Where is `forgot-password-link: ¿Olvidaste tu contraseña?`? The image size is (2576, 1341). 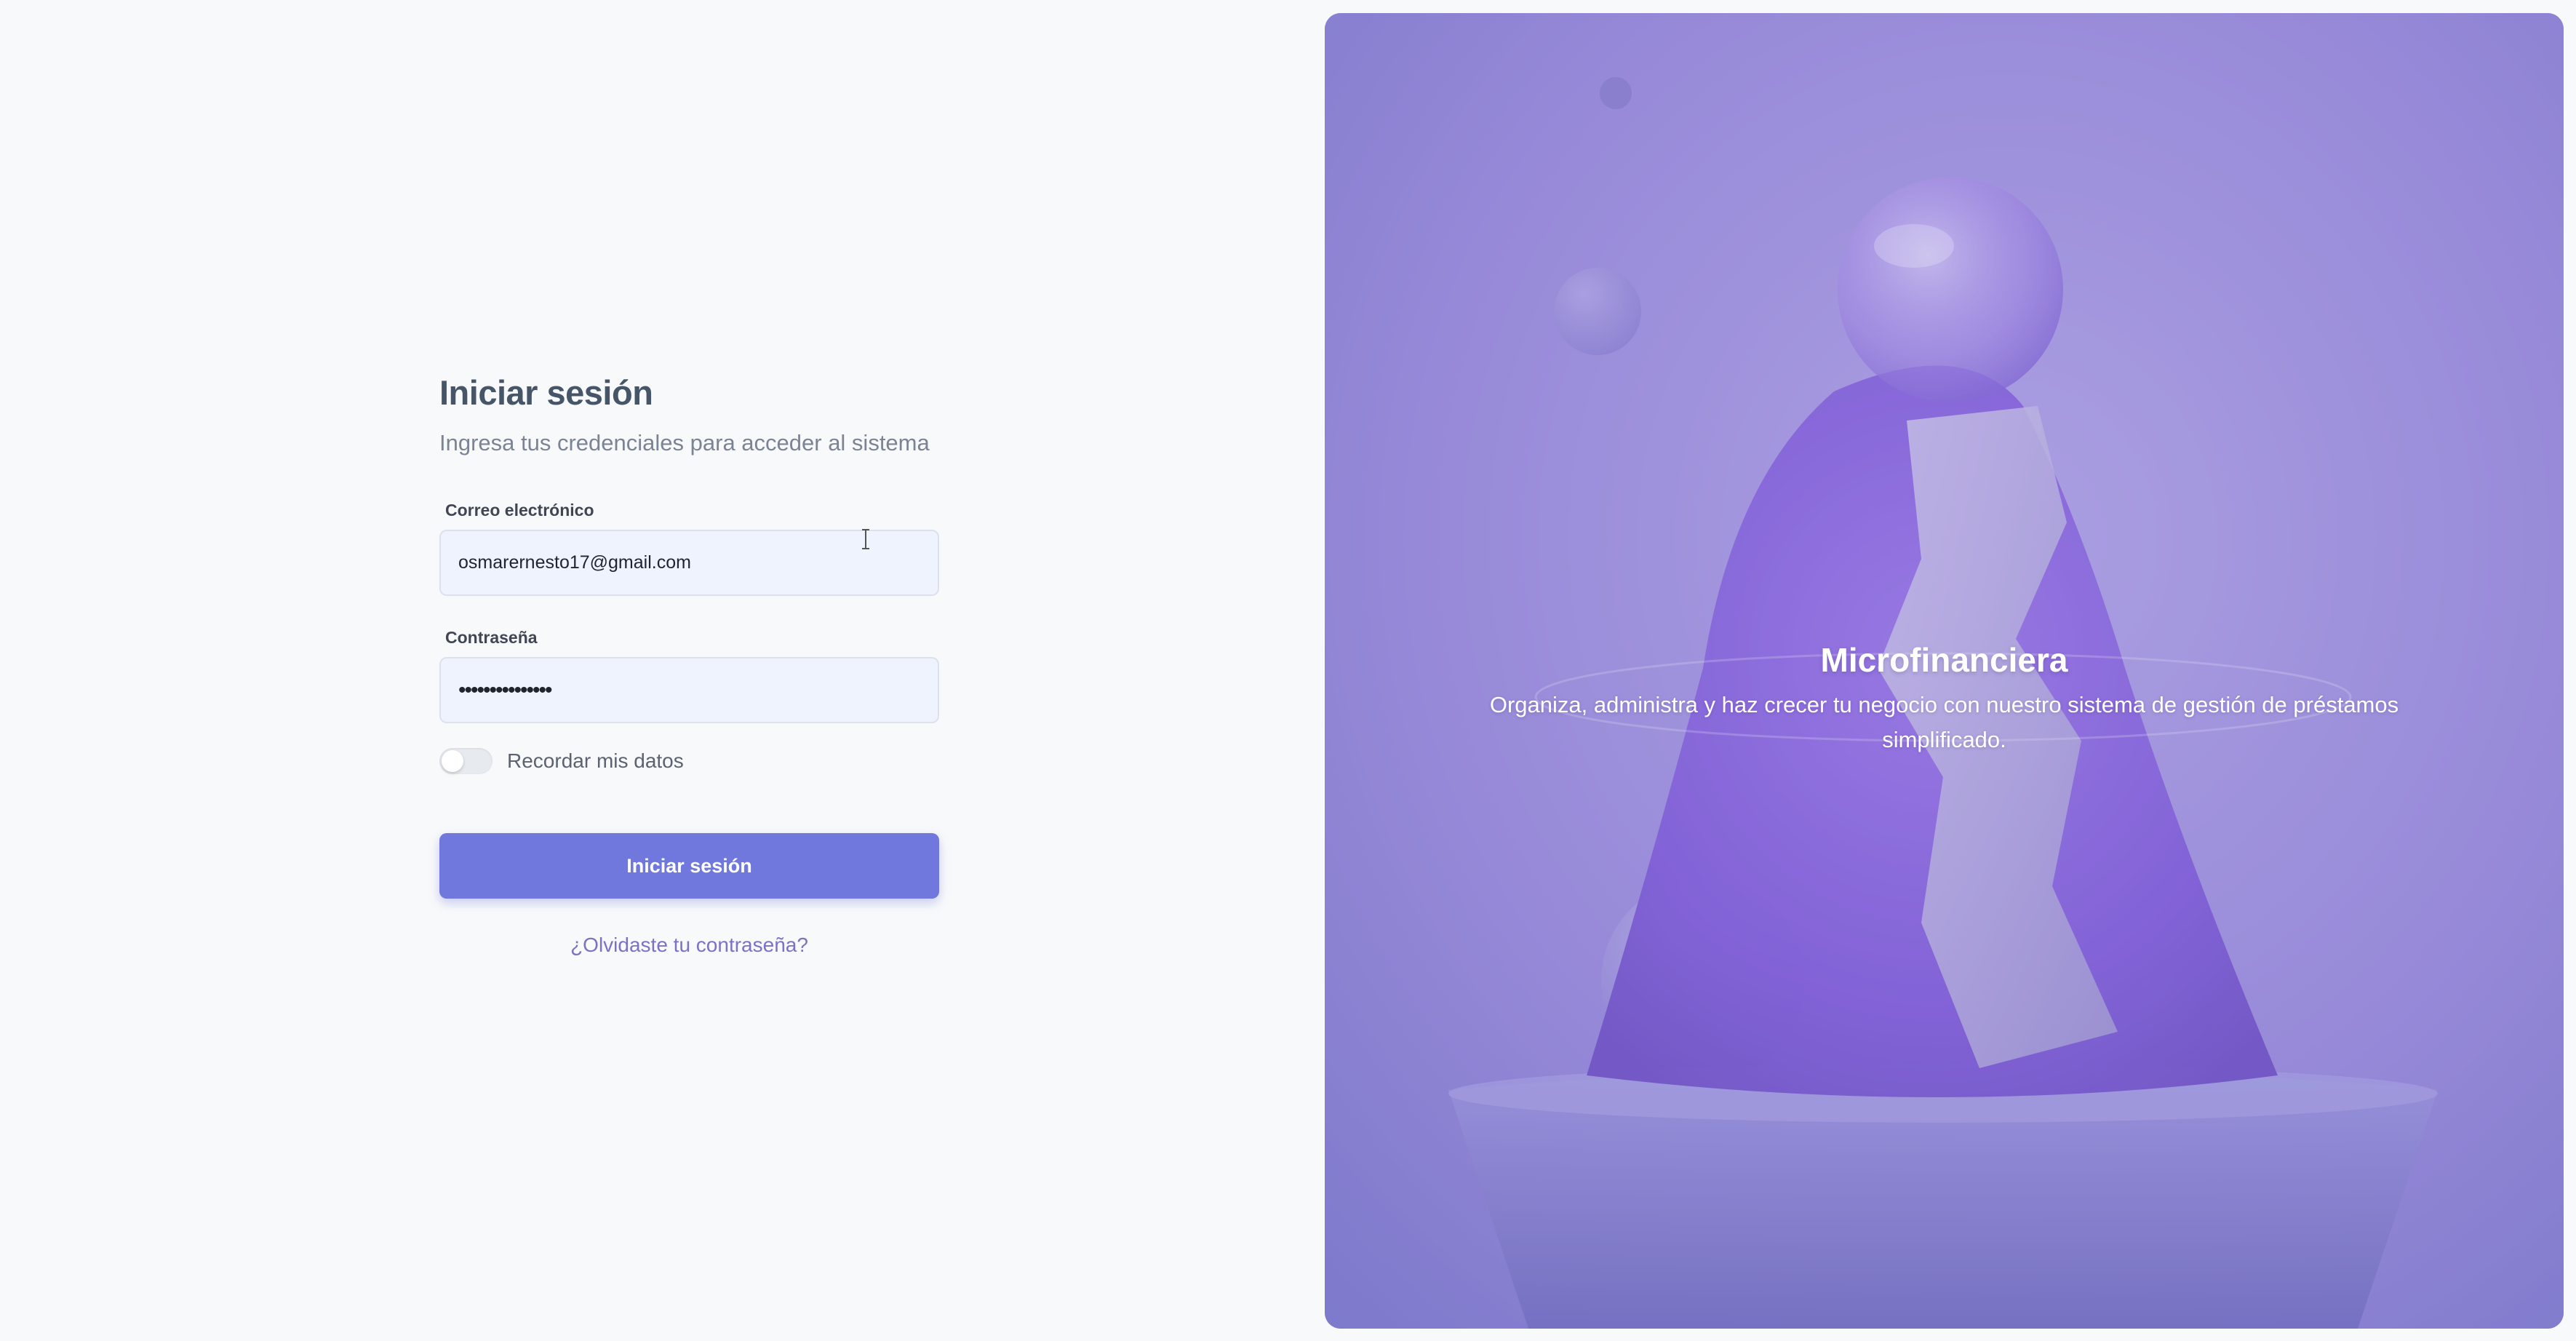
forgot-password-link: ¿Olvidaste tu contraseña? is located at coordinates (689, 945).